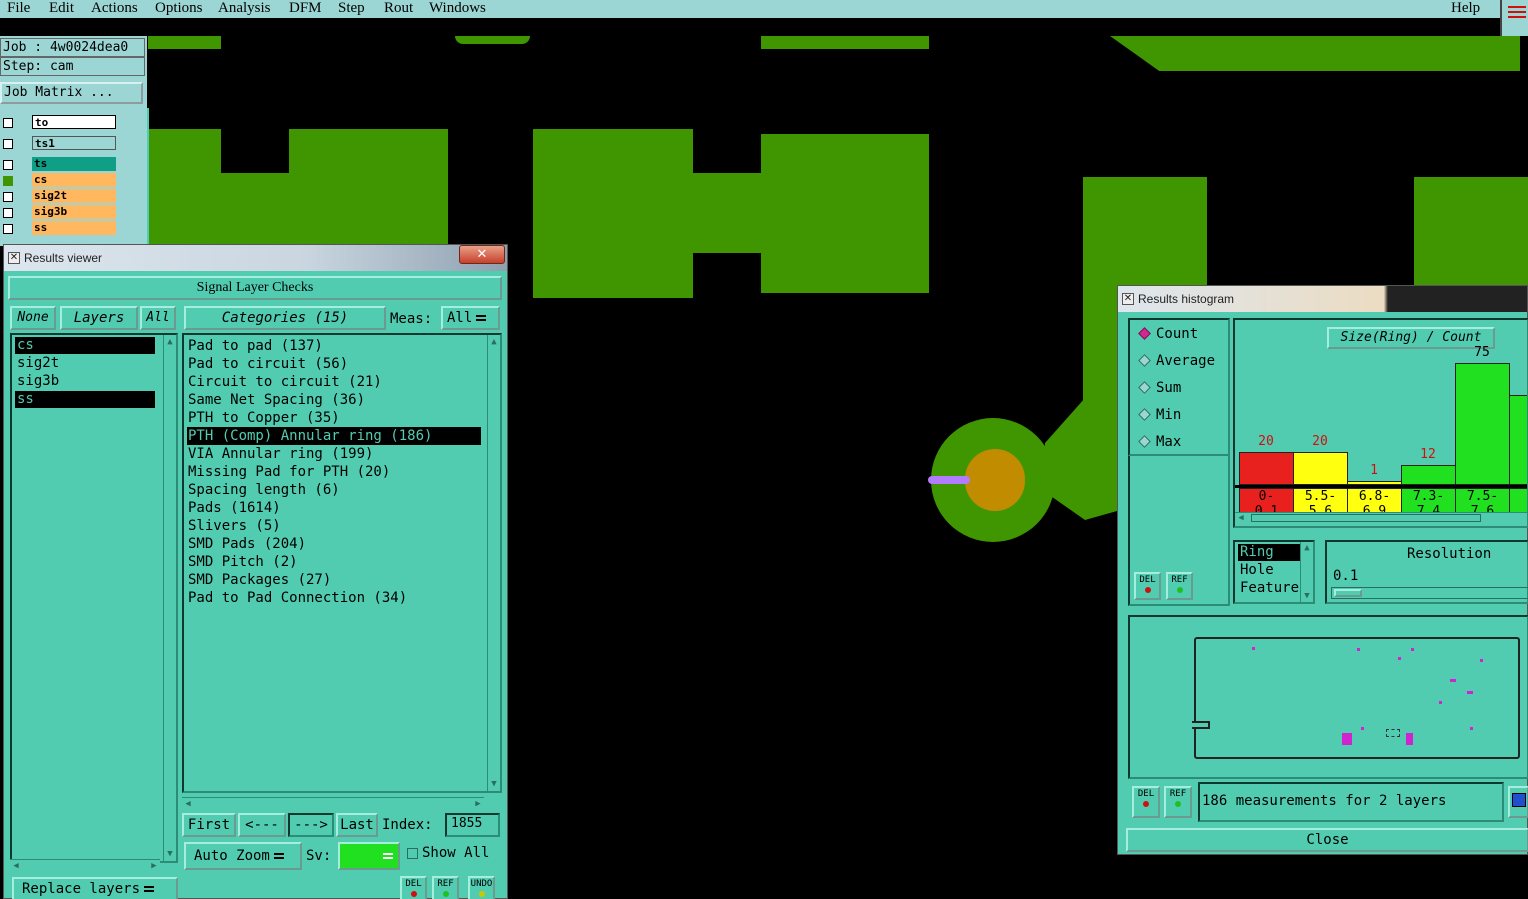  What do you see at coordinates (413, 887) in the screenshot?
I see `del-button: DEL` at bounding box center [413, 887].